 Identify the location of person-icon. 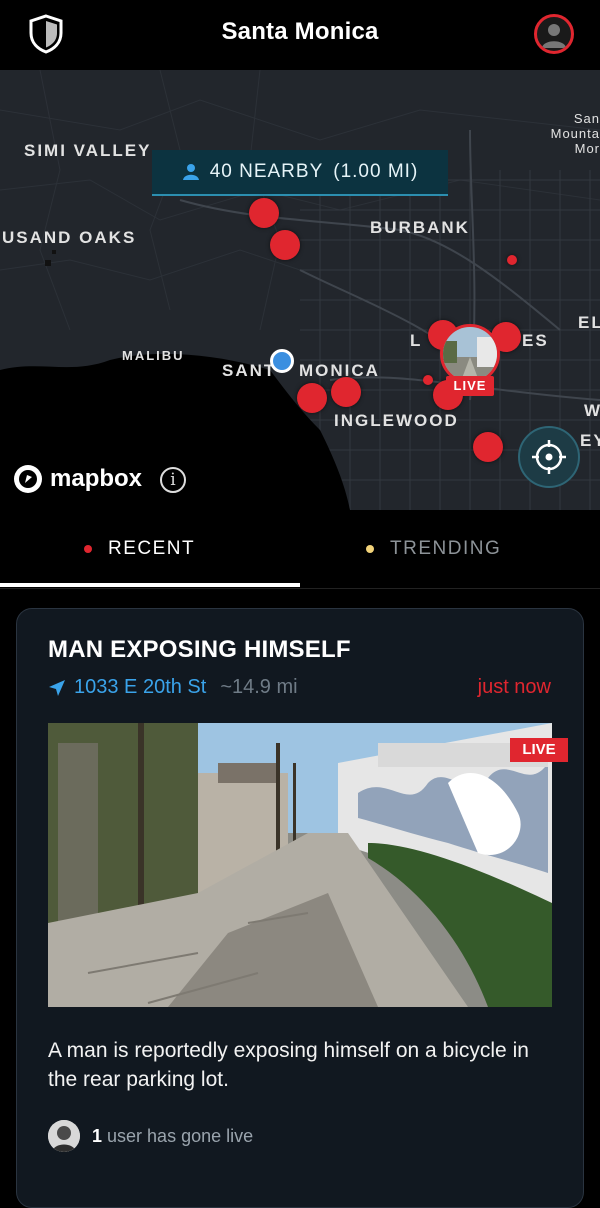
(190, 172).